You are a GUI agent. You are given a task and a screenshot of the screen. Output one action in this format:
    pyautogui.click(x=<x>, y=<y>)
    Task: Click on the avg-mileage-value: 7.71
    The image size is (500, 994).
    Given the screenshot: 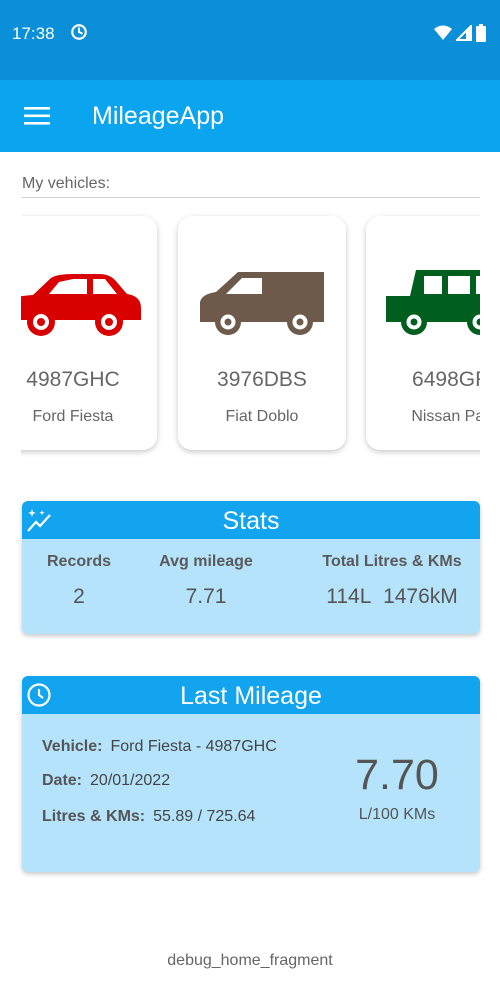 What is the action you would take?
    pyautogui.click(x=206, y=596)
    